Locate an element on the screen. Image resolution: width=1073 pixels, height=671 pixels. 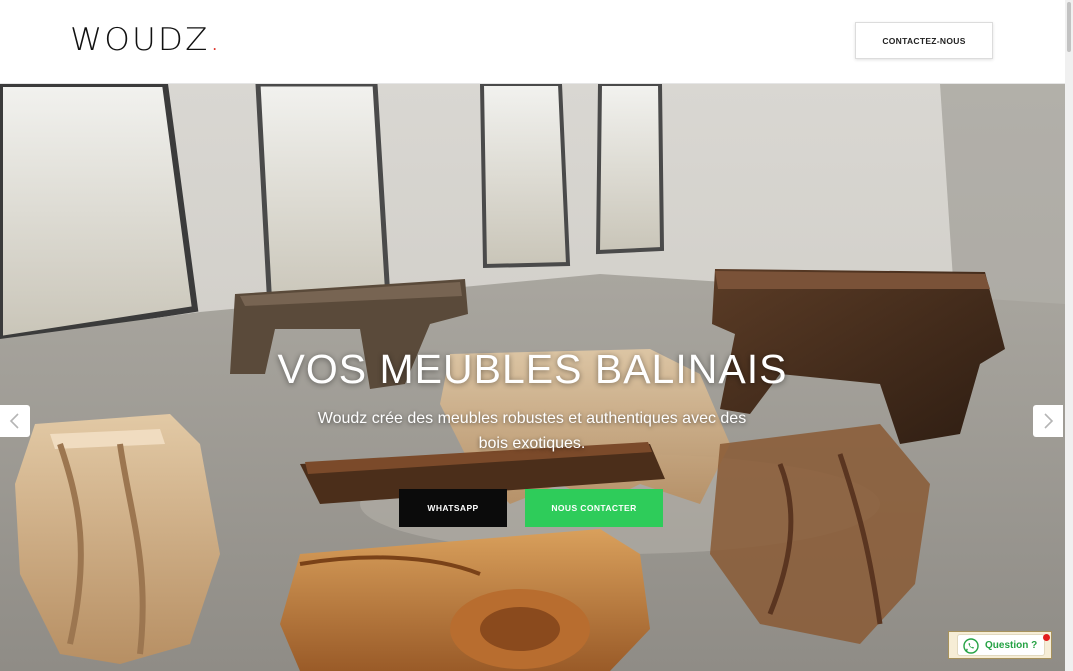
hero-title: VOS MEUBLES BALINAIS is located at coordinates (532, 369).